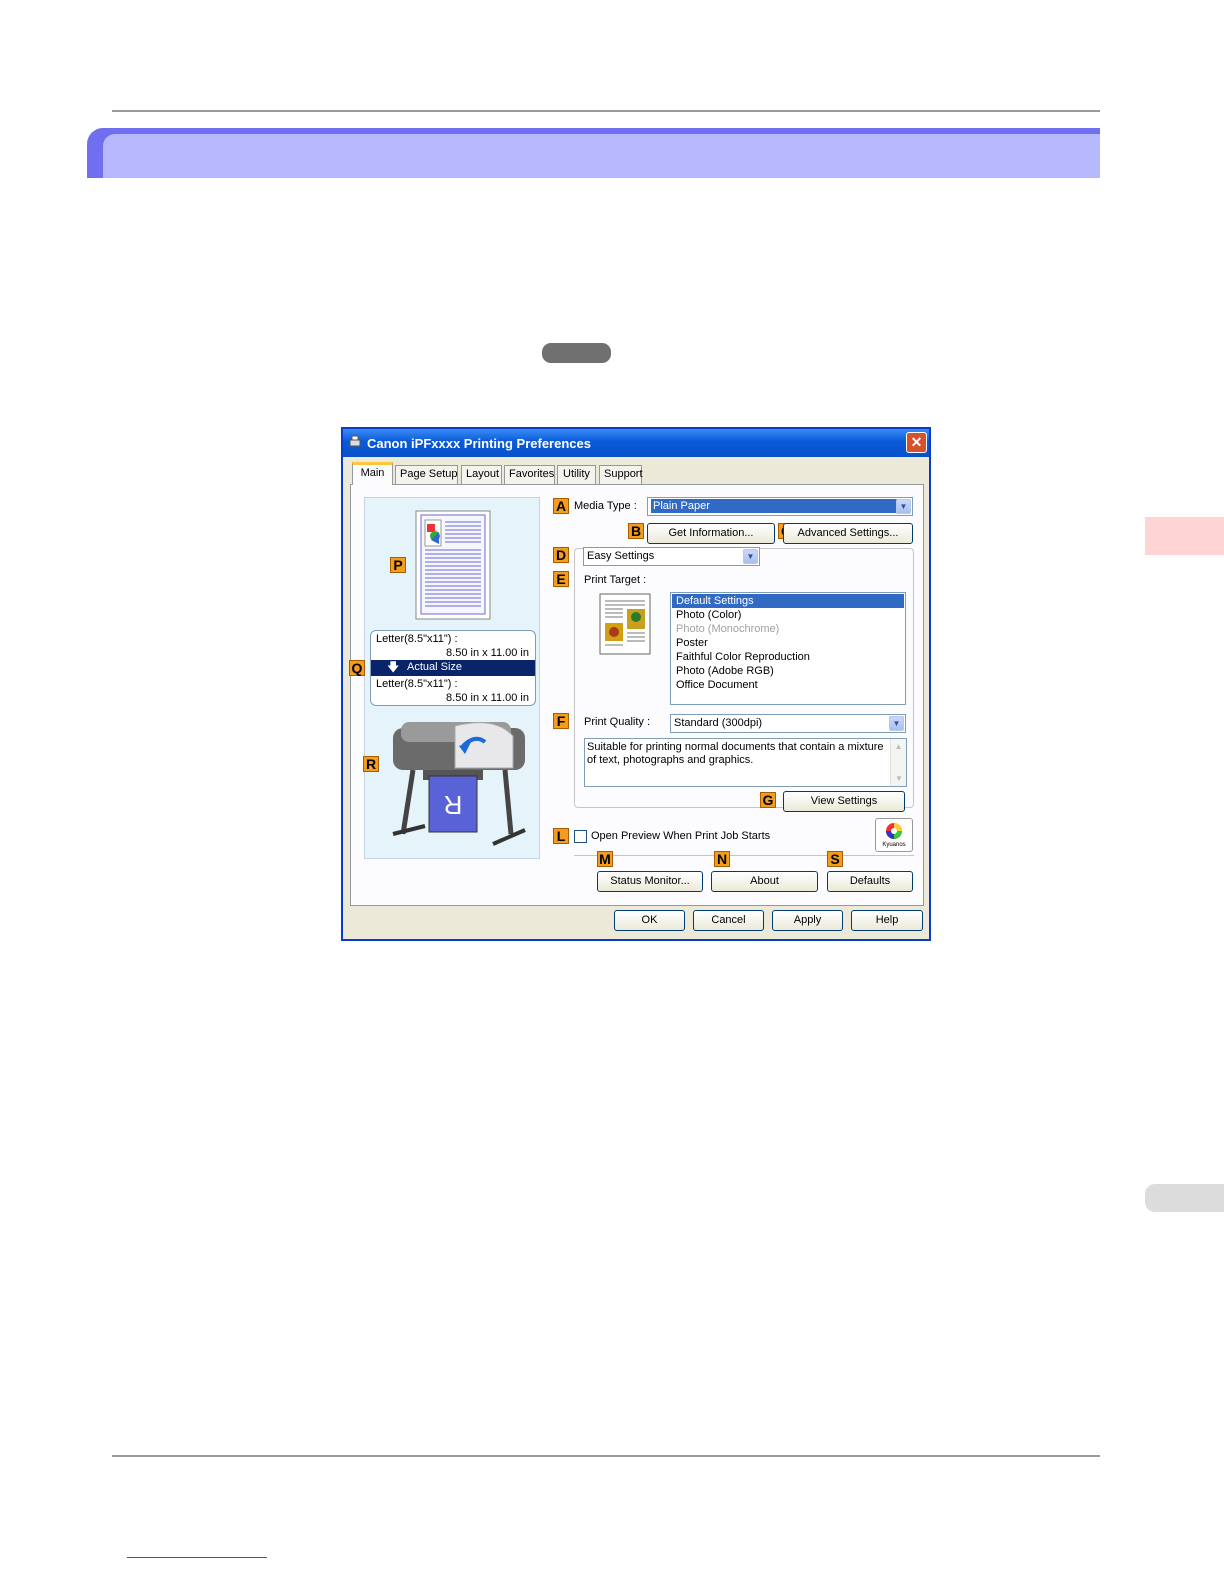 The image size is (1224, 1584). What do you see at coordinates (728, 629) in the screenshot?
I see `list-item: Photo (Monochrome)` at bounding box center [728, 629].